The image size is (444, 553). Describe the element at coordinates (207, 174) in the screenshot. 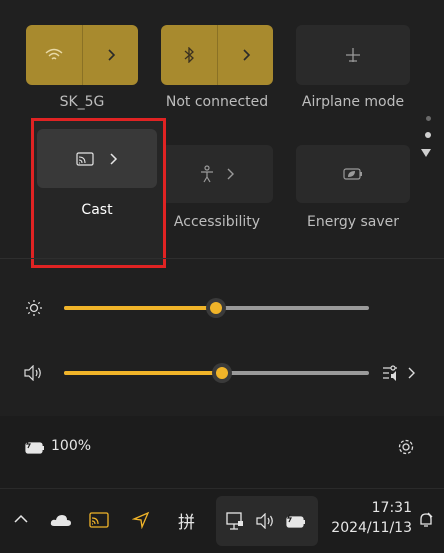

I see `accessibility-icon` at that location.